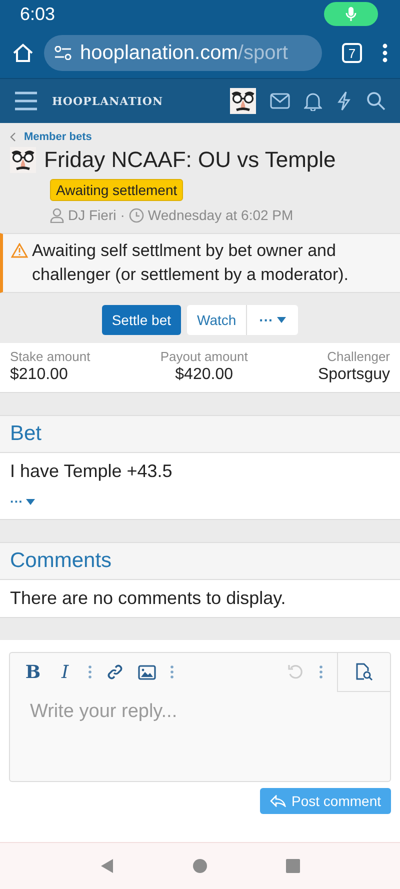 This screenshot has height=889, width=400. What do you see at coordinates (39, 375) in the screenshot?
I see `stat-value: $210.00` at bounding box center [39, 375].